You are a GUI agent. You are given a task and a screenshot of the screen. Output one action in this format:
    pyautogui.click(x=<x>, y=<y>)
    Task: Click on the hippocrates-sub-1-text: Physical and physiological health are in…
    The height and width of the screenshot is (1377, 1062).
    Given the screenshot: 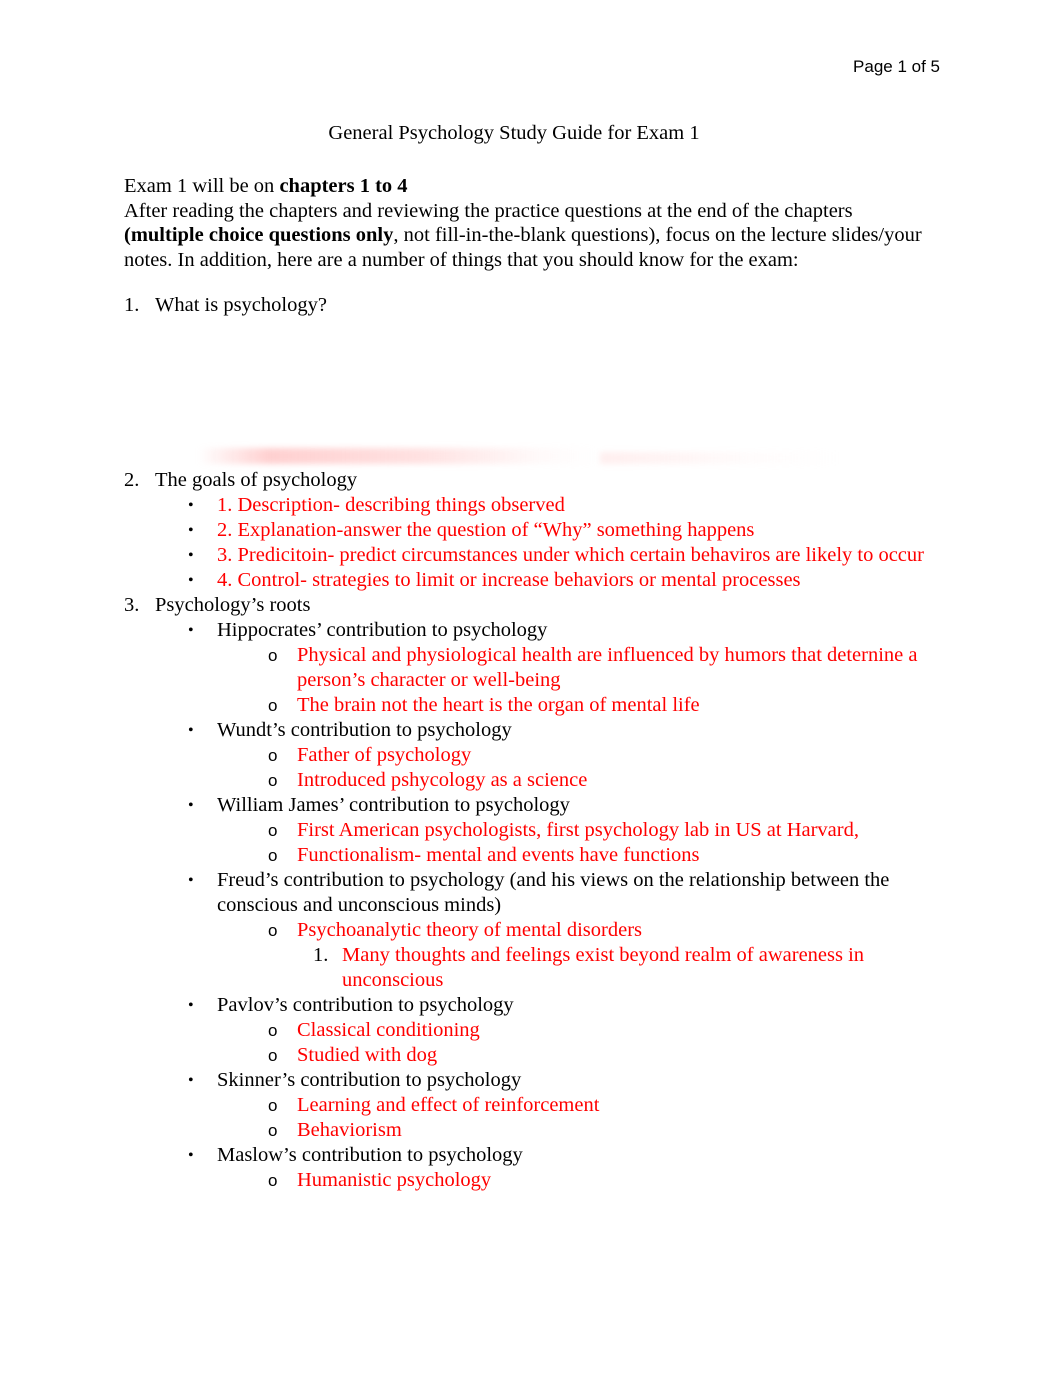 What is the action you would take?
    pyautogui.click(x=607, y=667)
    